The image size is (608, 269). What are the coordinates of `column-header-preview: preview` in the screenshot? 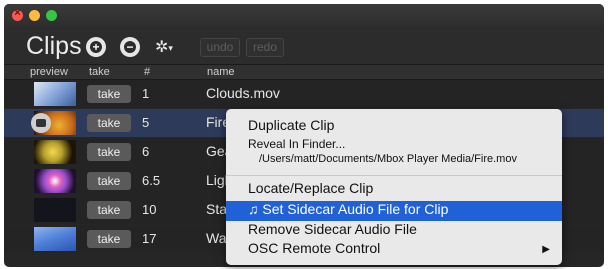 It's located at (49, 72).